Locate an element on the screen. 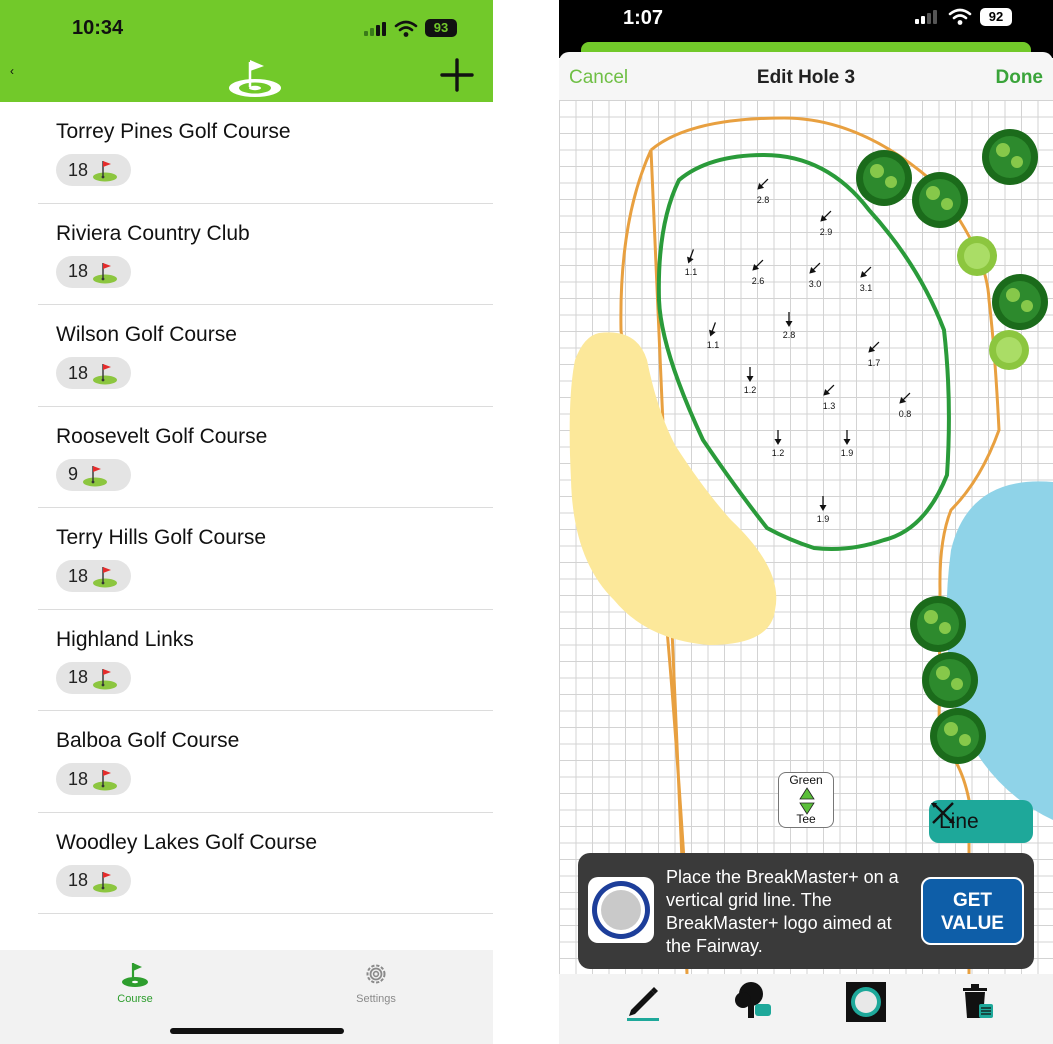 The width and height of the screenshot is (1053, 1044). slope-marker: 2.9 is located at coordinates (826, 223).